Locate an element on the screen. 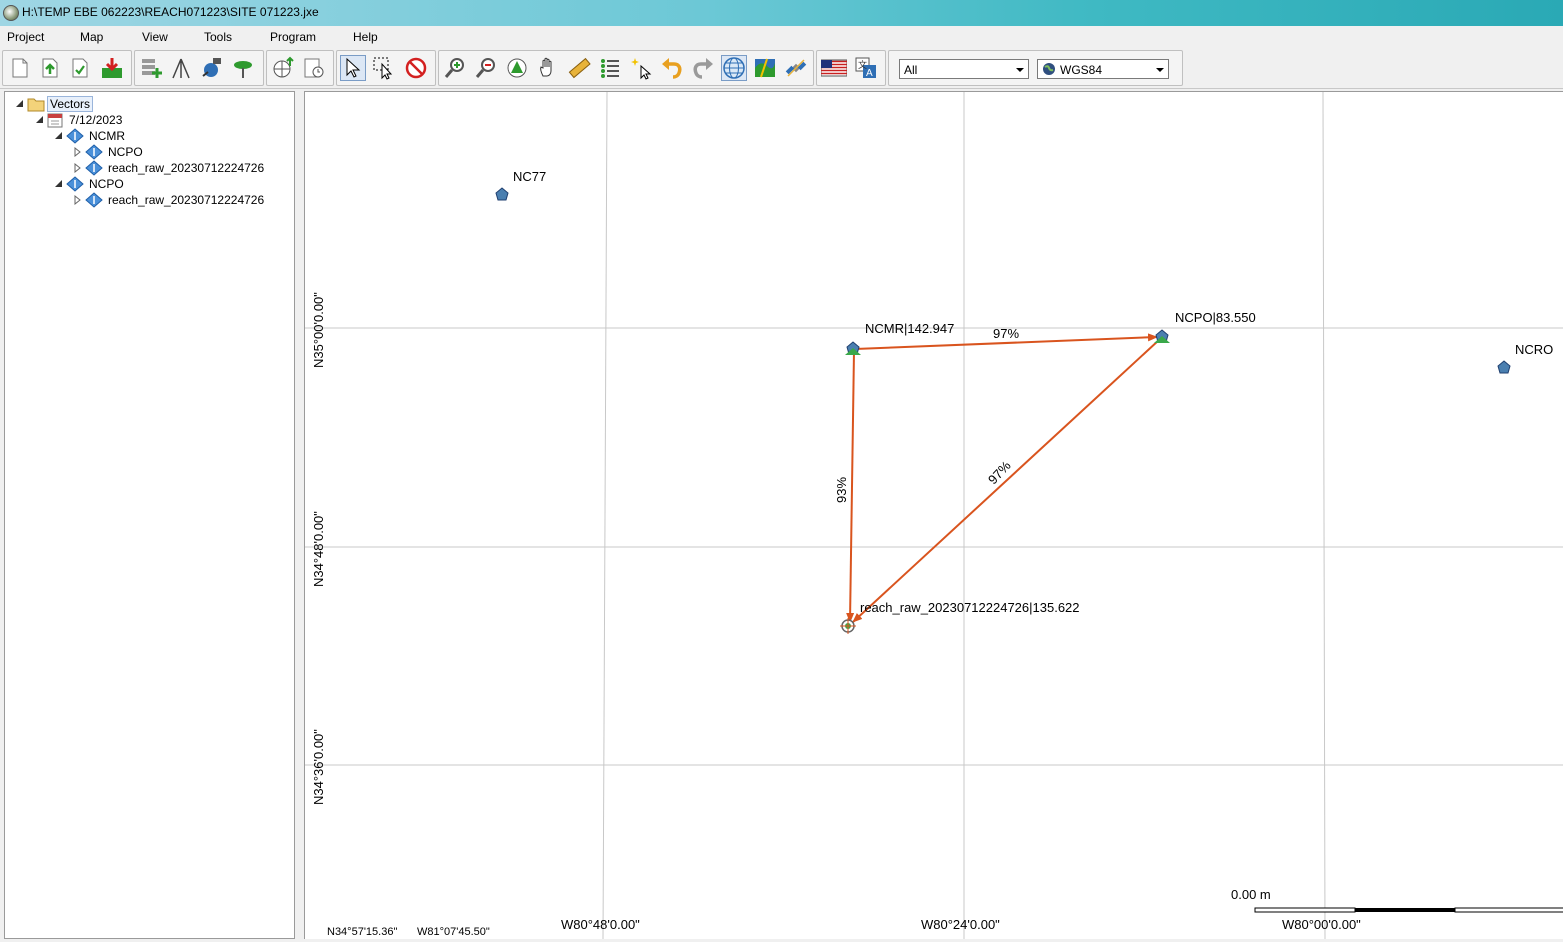 The width and height of the screenshot is (1563, 942). list-button is located at coordinates (610, 68).